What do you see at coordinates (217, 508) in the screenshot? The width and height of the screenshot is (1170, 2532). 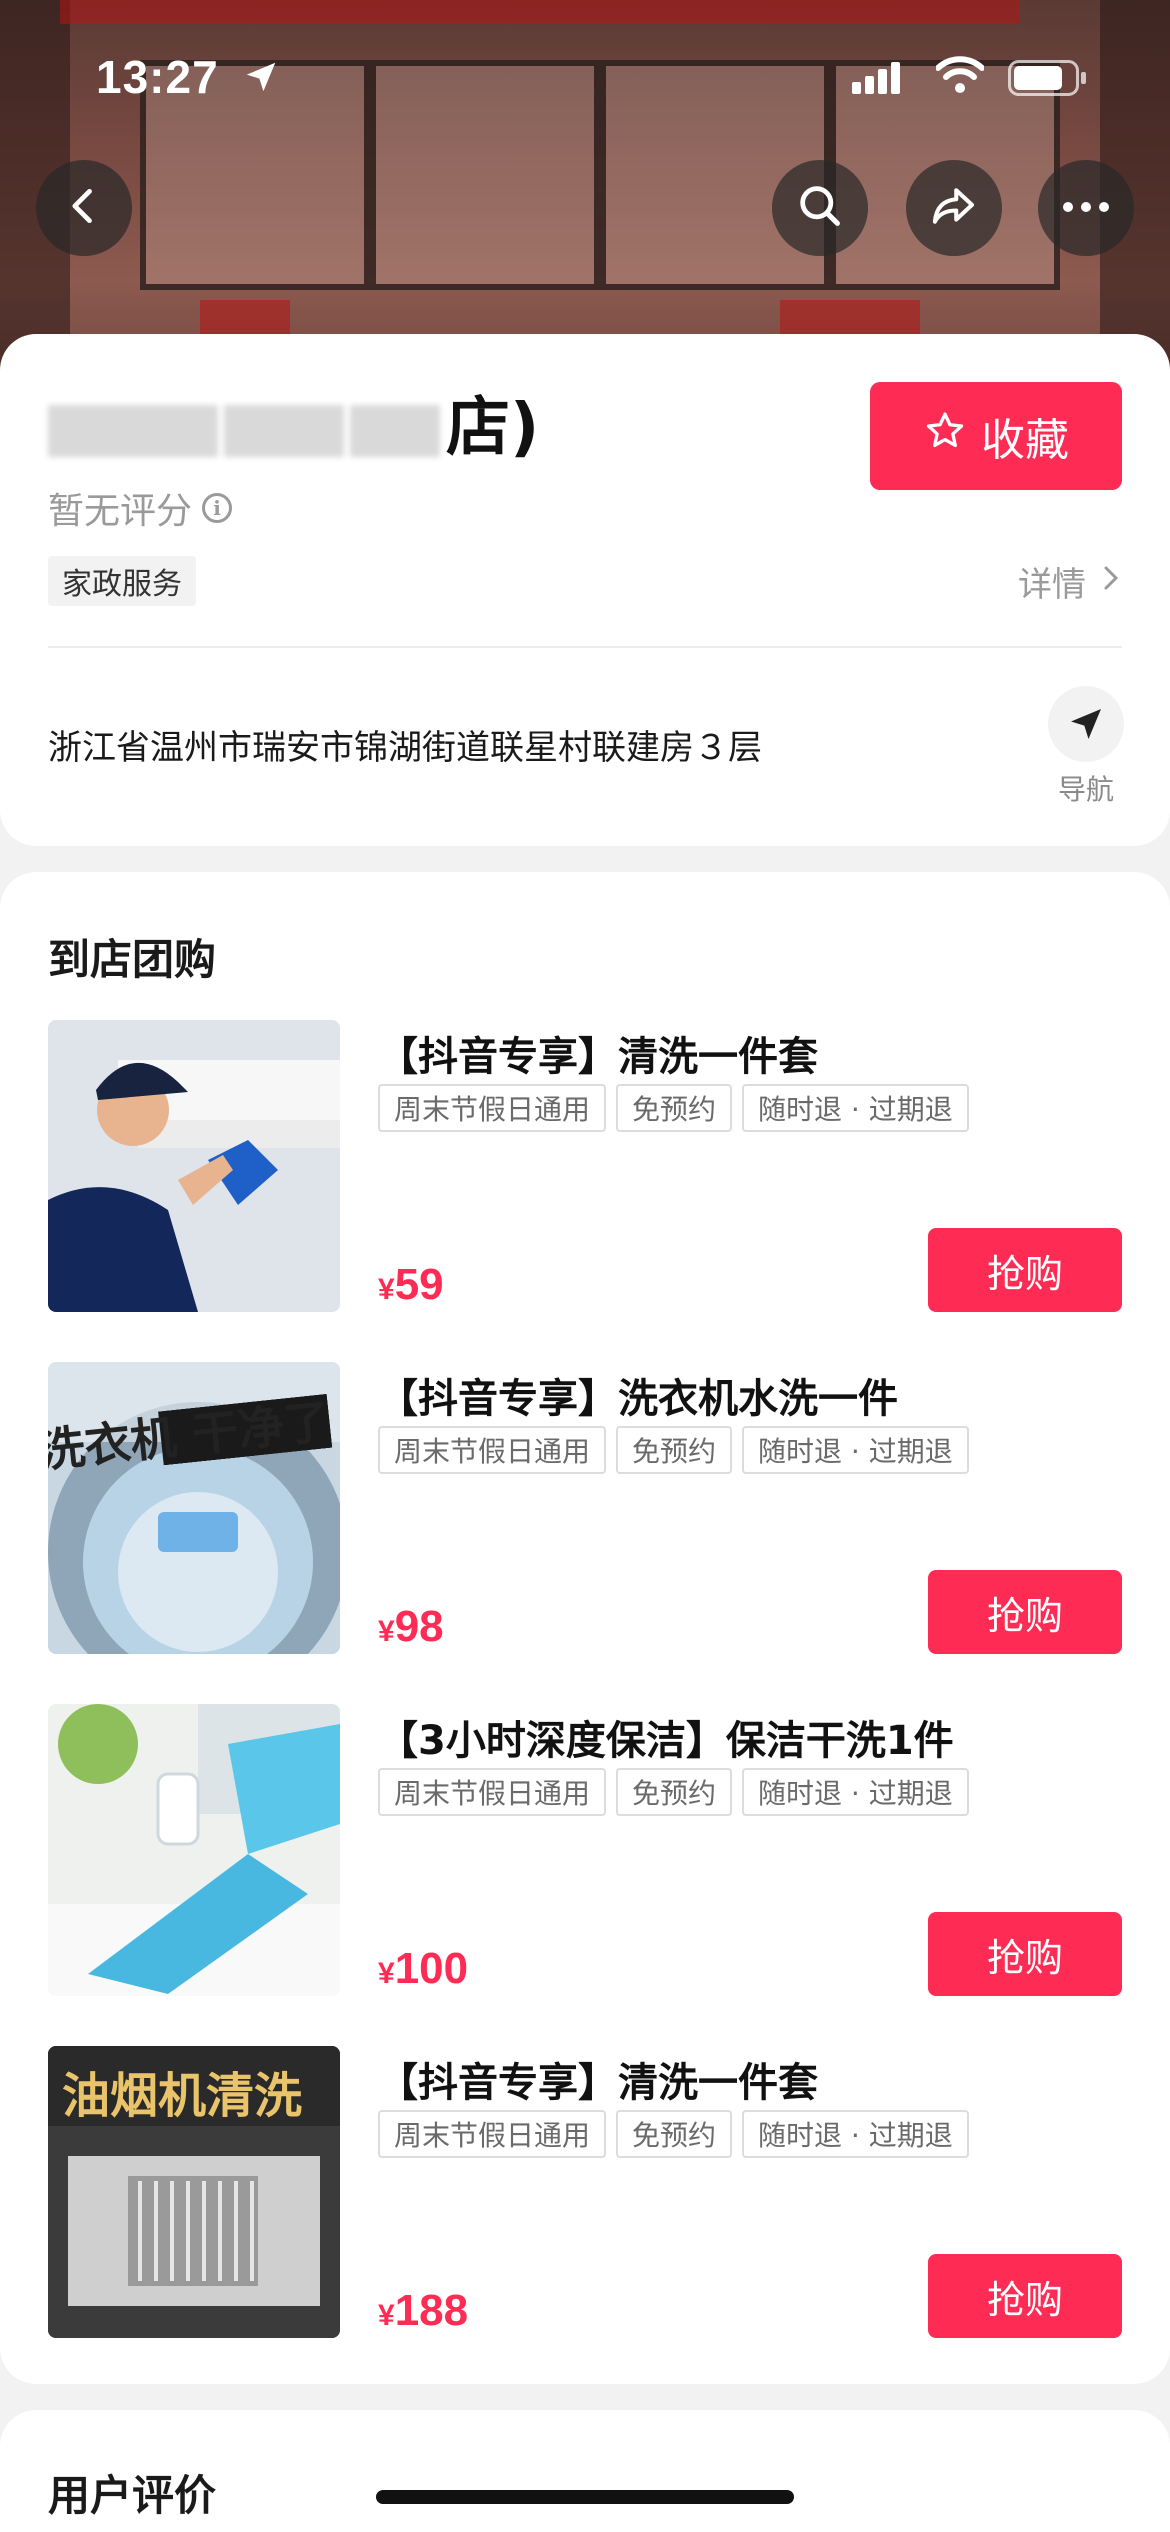 I see `info-icon: i` at bounding box center [217, 508].